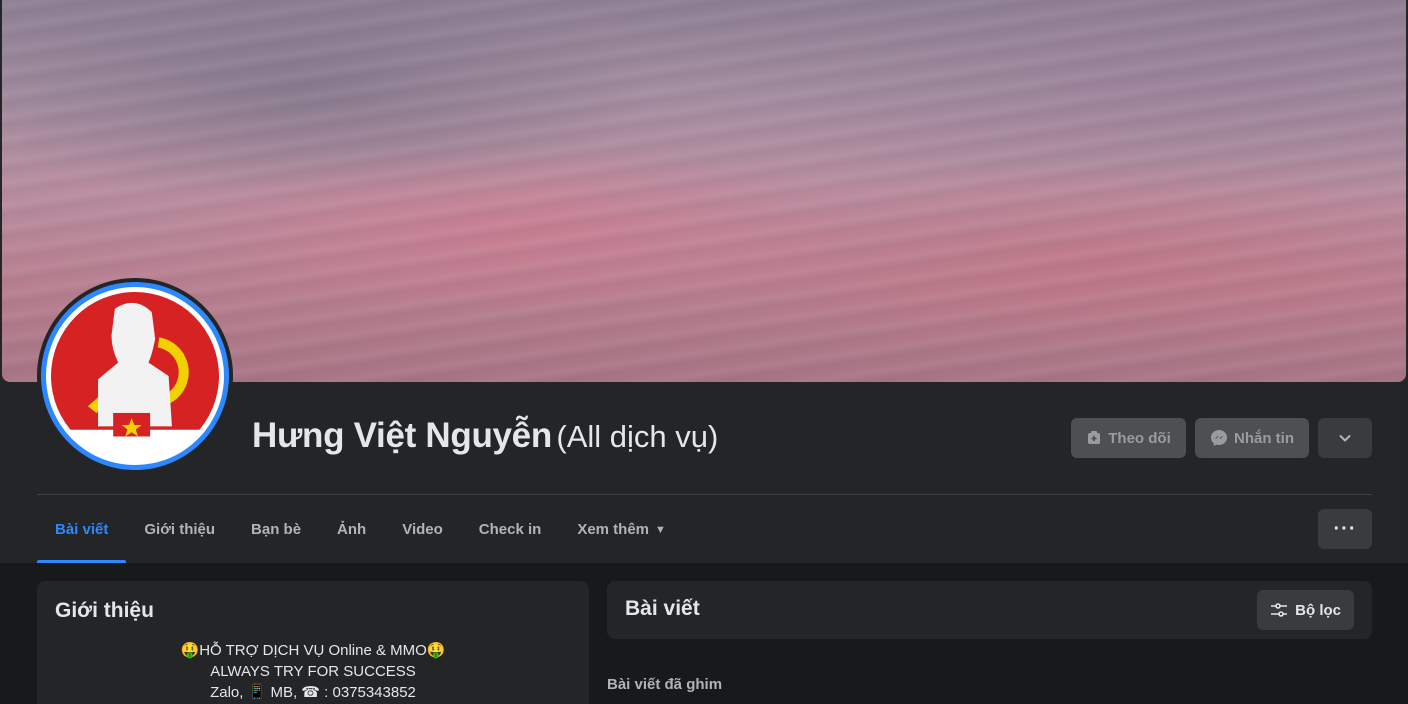 Image resolution: width=1408 pixels, height=704 pixels. What do you see at coordinates (179, 529) in the screenshot?
I see `tab-about: Giới thiệu` at bounding box center [179, 529].